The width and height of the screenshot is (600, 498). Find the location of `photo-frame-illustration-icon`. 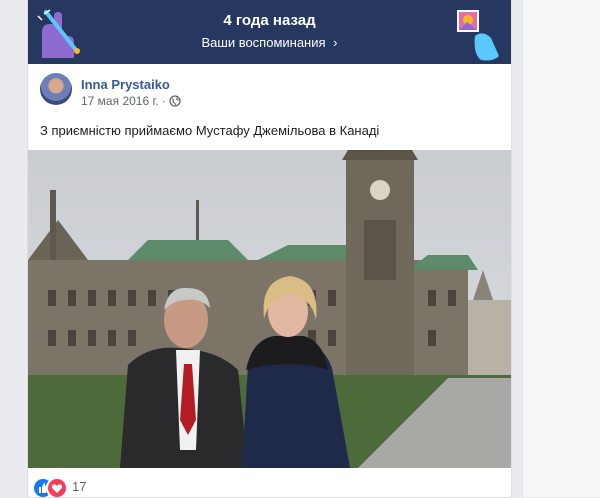

photo-frame-illustration-icon is located at coordinates (478, 35).